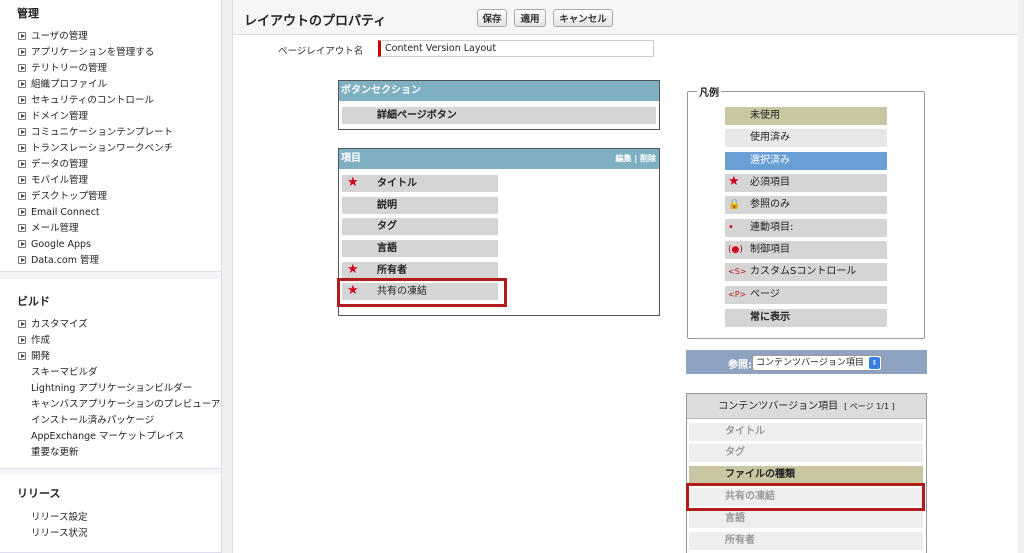 The image size is (1024, 553). What do you see at coordinates (734, 204) in the screenshot?
I see `lock-icon: 🔒` at bounding box center [734, 204].